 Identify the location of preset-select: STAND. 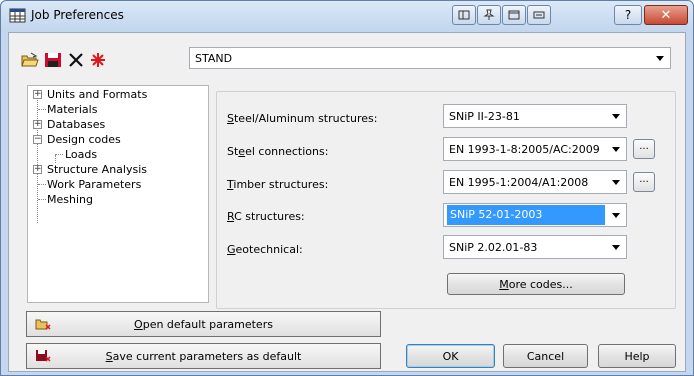
(430, 58).